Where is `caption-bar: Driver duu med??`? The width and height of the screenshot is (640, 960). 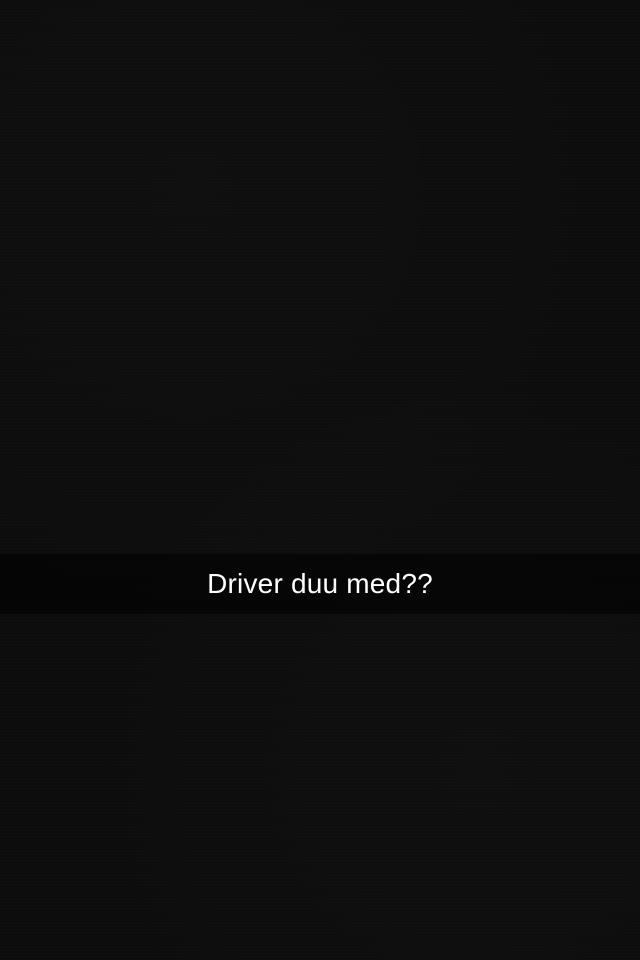 caption-bar: Driver duu med?? is located at coordinates (320, 584).